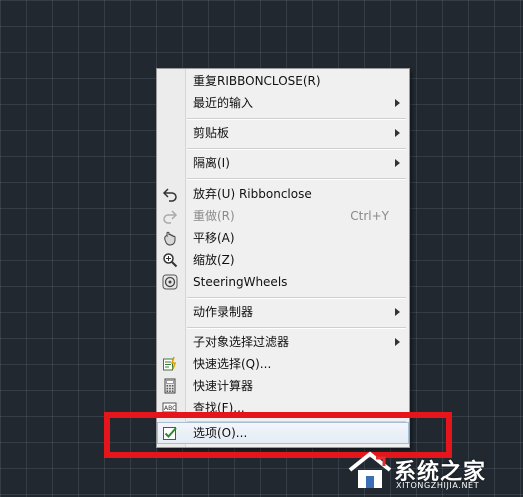 The width and height of the screenshot is (523, 497). Describe the element at coordinates (283, 238) in the screenshot. I see `menu-item-pan: 平移(A)` at that location.